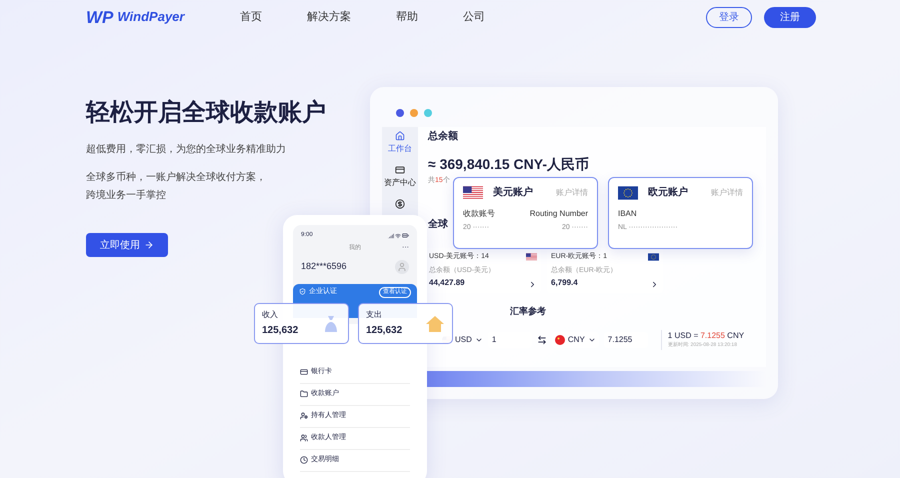  I want to click on exchange-rate: 1 USD = 7.1255 CNY, so click(706, 336).